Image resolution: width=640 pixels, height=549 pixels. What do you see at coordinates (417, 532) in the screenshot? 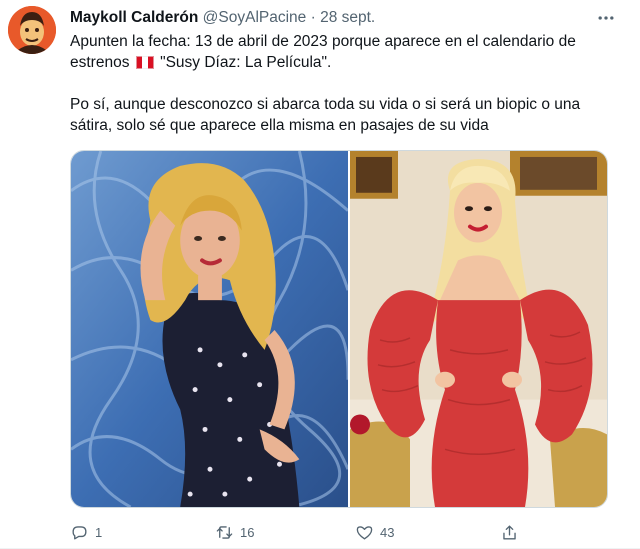
I see `like-button: 43` at bounding box center [417, 532].